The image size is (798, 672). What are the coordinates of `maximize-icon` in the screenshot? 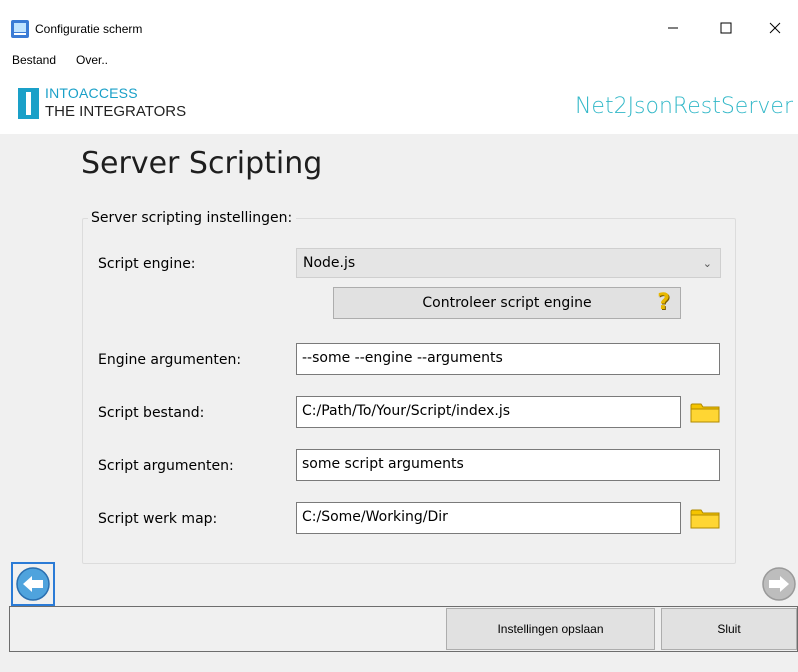 It's located at (726, 28).